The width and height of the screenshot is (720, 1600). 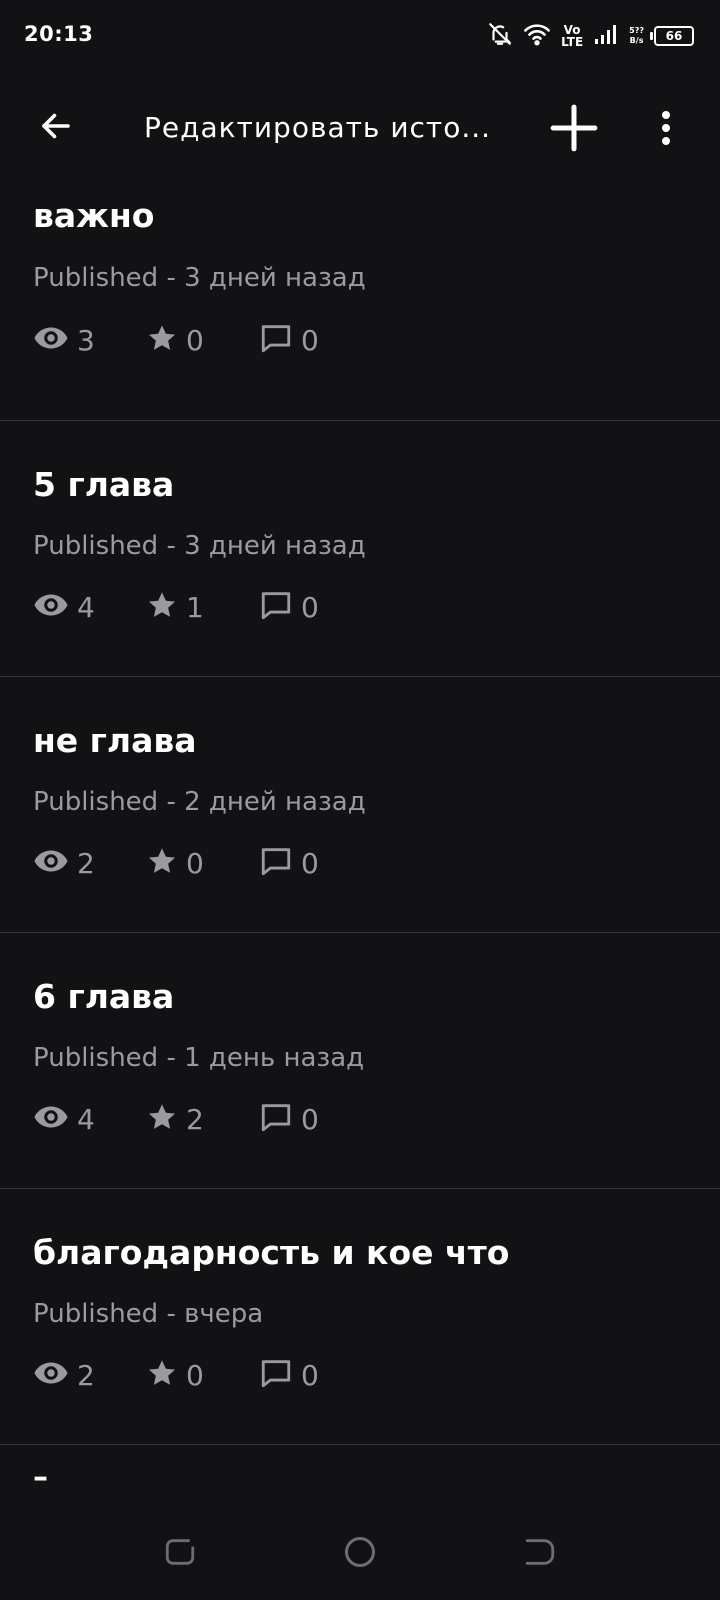 I want to click on views-stat: 3, so click(x=89, y=340).